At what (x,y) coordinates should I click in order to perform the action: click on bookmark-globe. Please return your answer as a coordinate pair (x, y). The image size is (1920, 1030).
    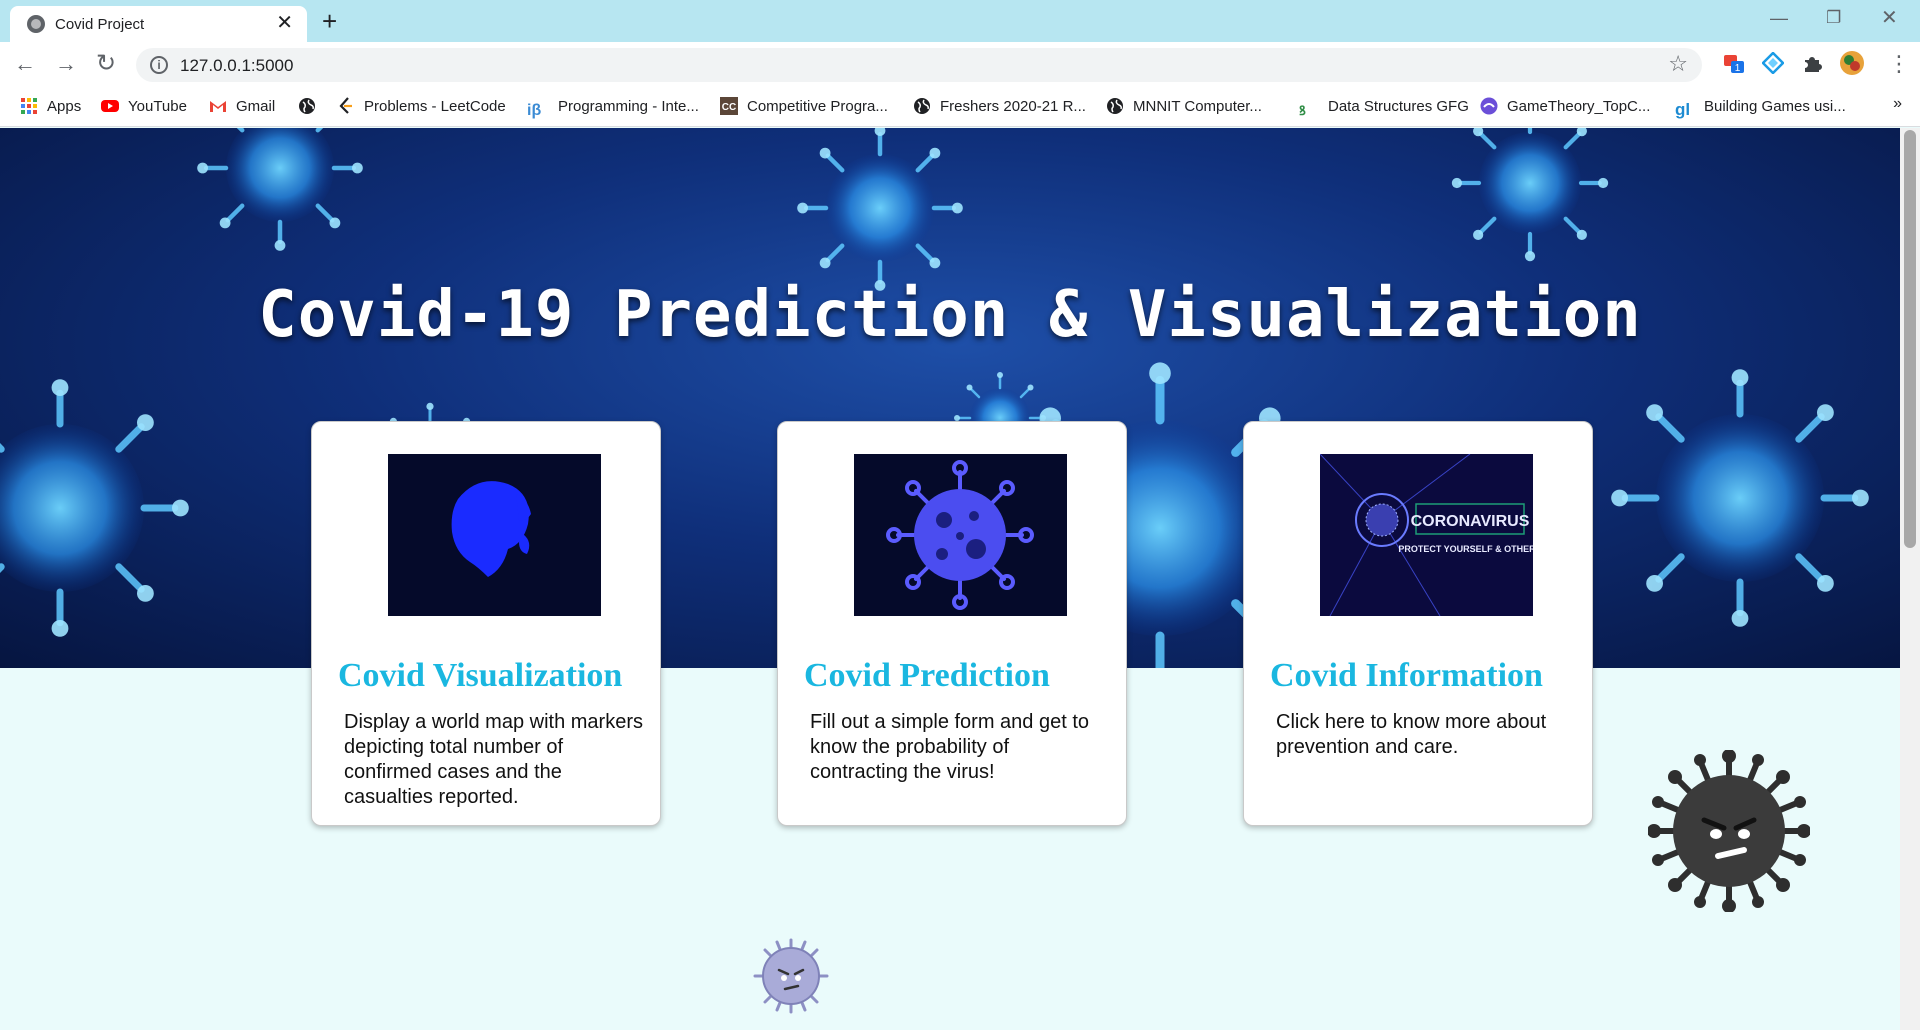
    Looking at the image, I should click on (311, 107).